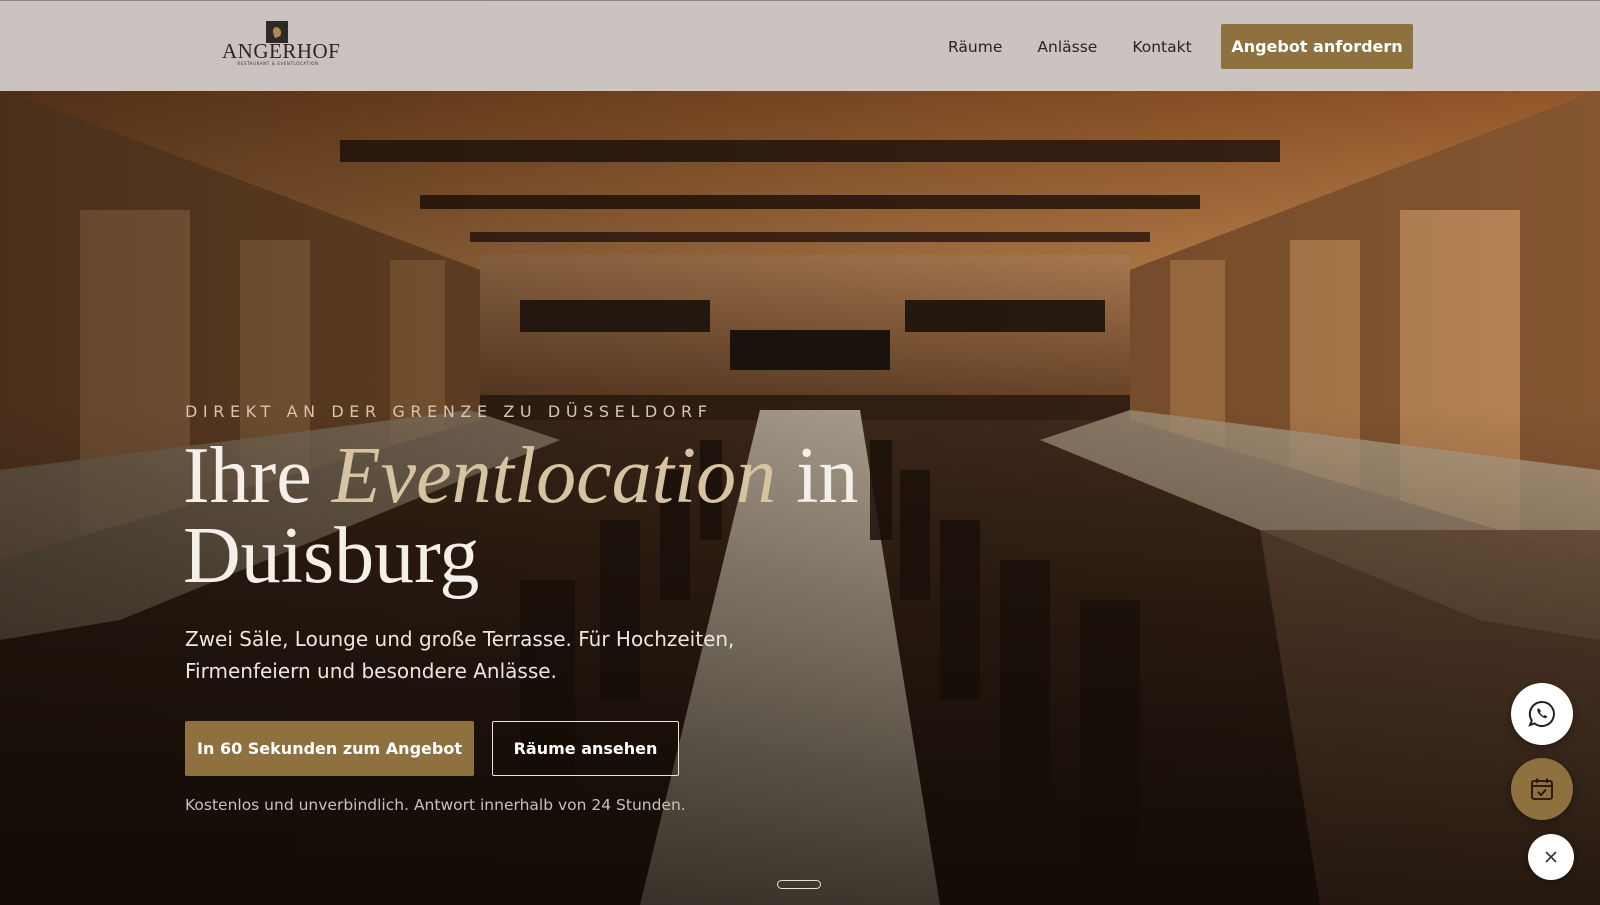  I want to click on headline-accent: Eventlocation, so click(554, 476).